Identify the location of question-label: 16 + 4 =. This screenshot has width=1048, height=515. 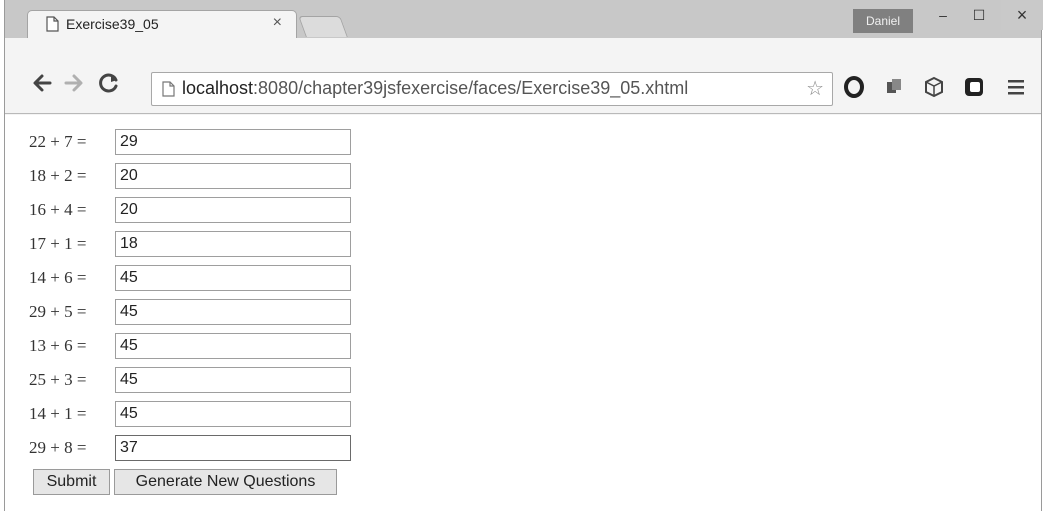
(58, 209).